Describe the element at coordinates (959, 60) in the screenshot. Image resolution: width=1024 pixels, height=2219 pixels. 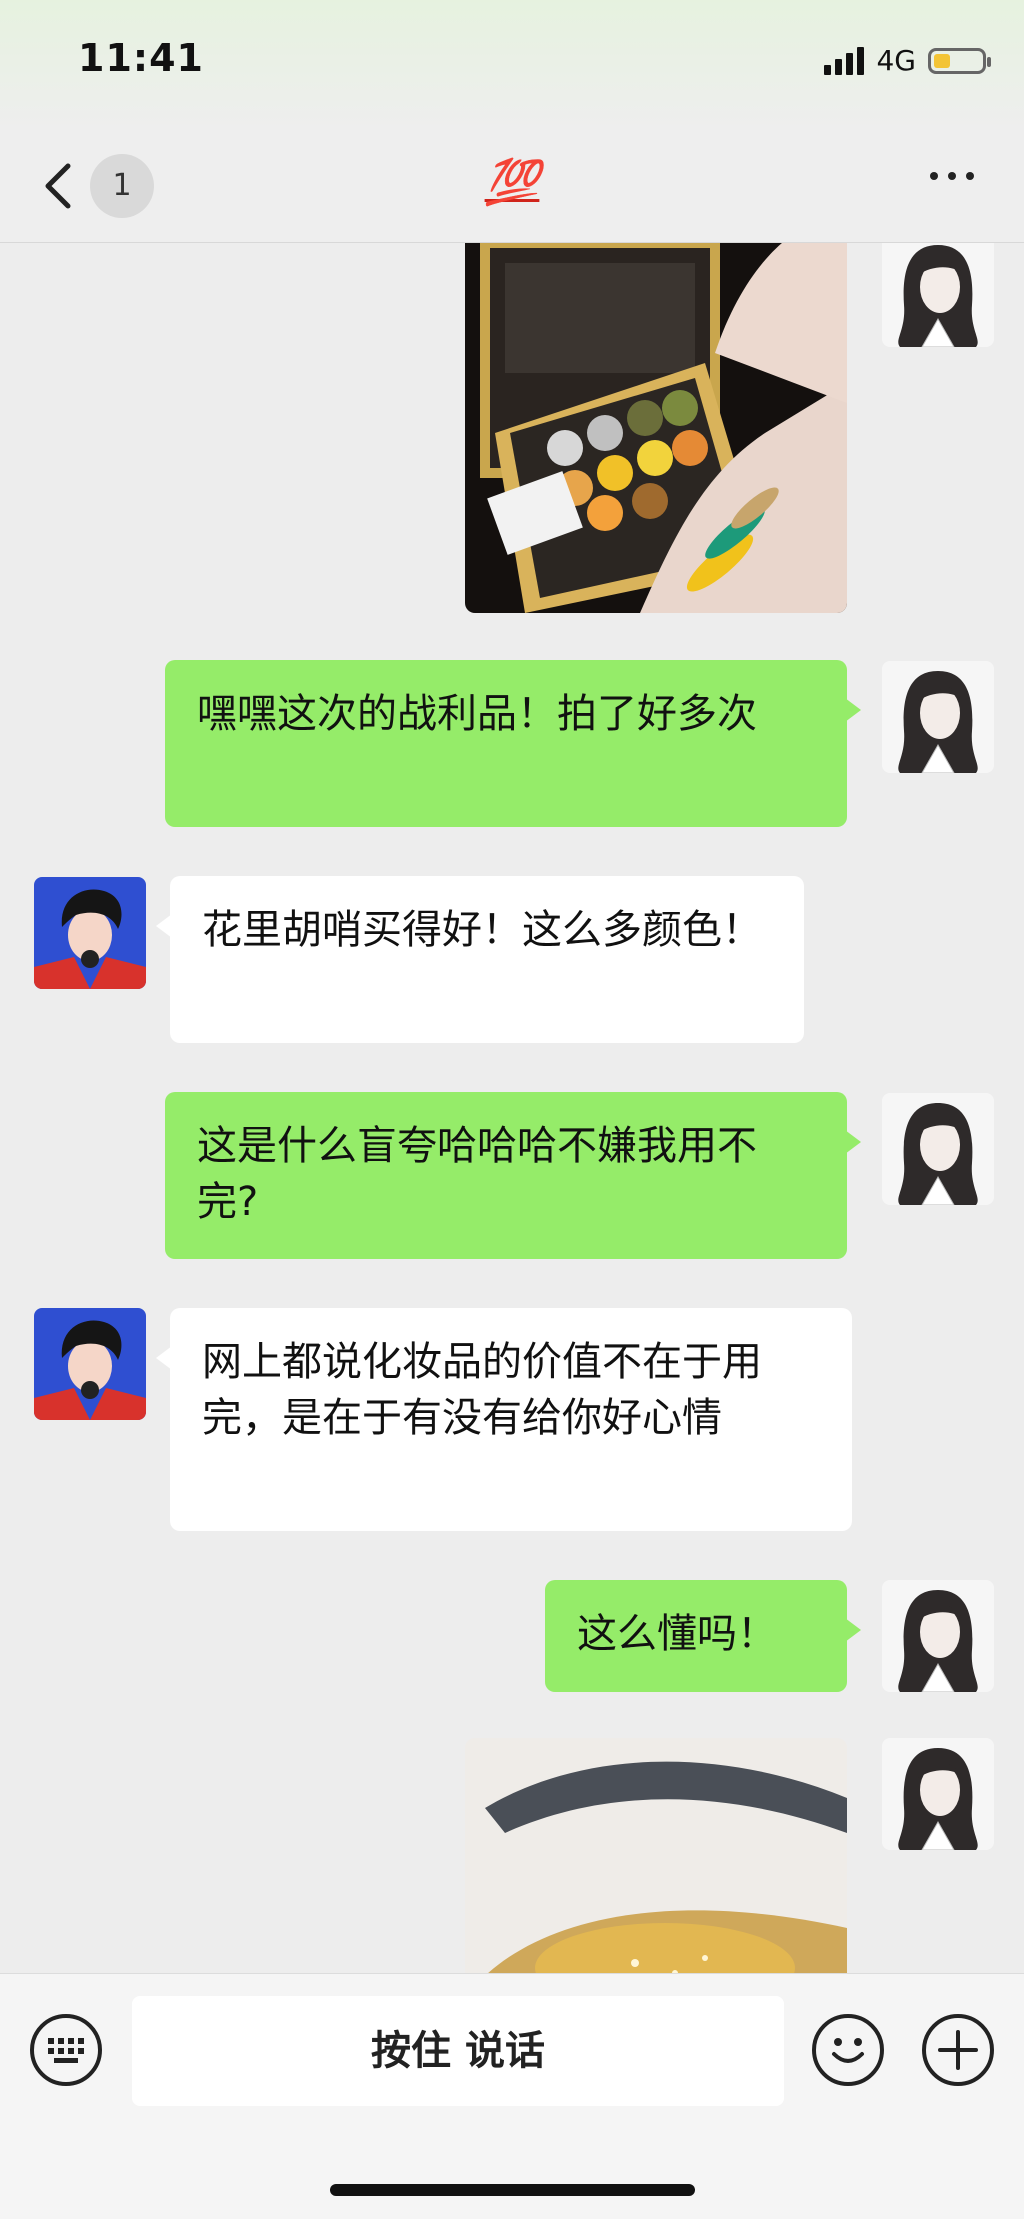
I see `battery-icon` at that location.